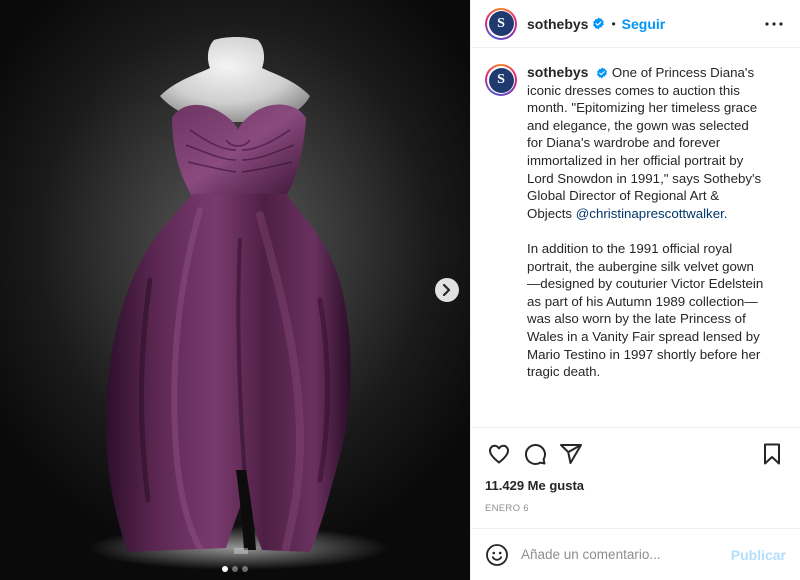 The height and width of the screenshot is (580, 800). What do you see at coordinates (626, 554) in the screenshot?
I see `comment-input` at bounding box center [626, 554].